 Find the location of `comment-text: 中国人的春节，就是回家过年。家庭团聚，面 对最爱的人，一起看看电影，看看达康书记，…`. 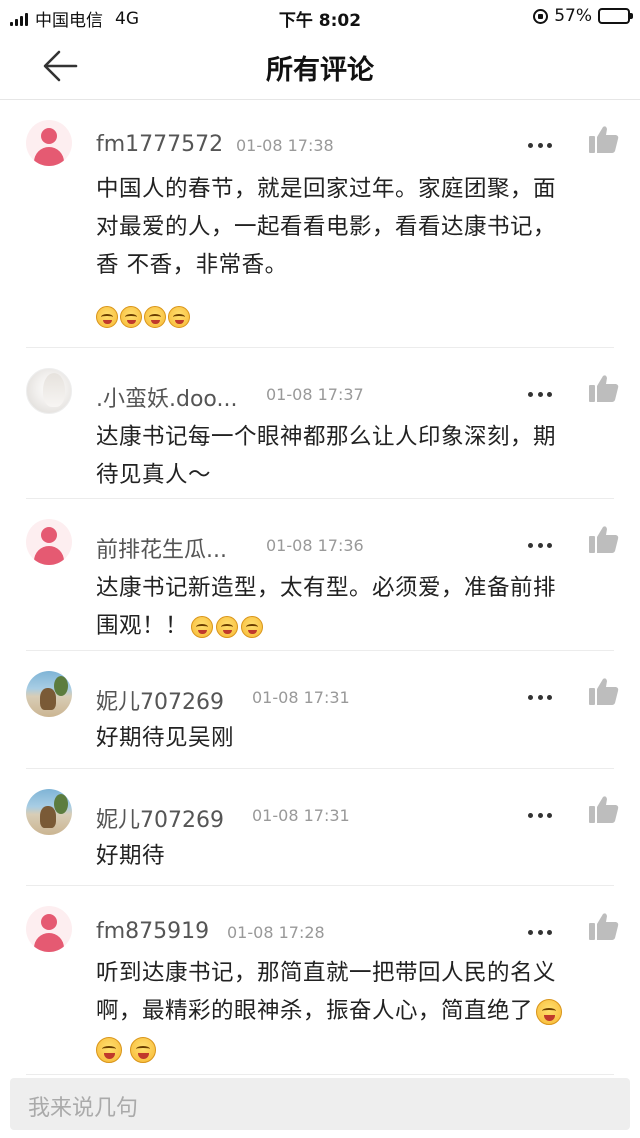

comment-text: 中国人的春节，就是回家过年。家庭团聚，面 对最爱的人，一起看看电影，看看达康书记，… is located at coordinates (356, 227).